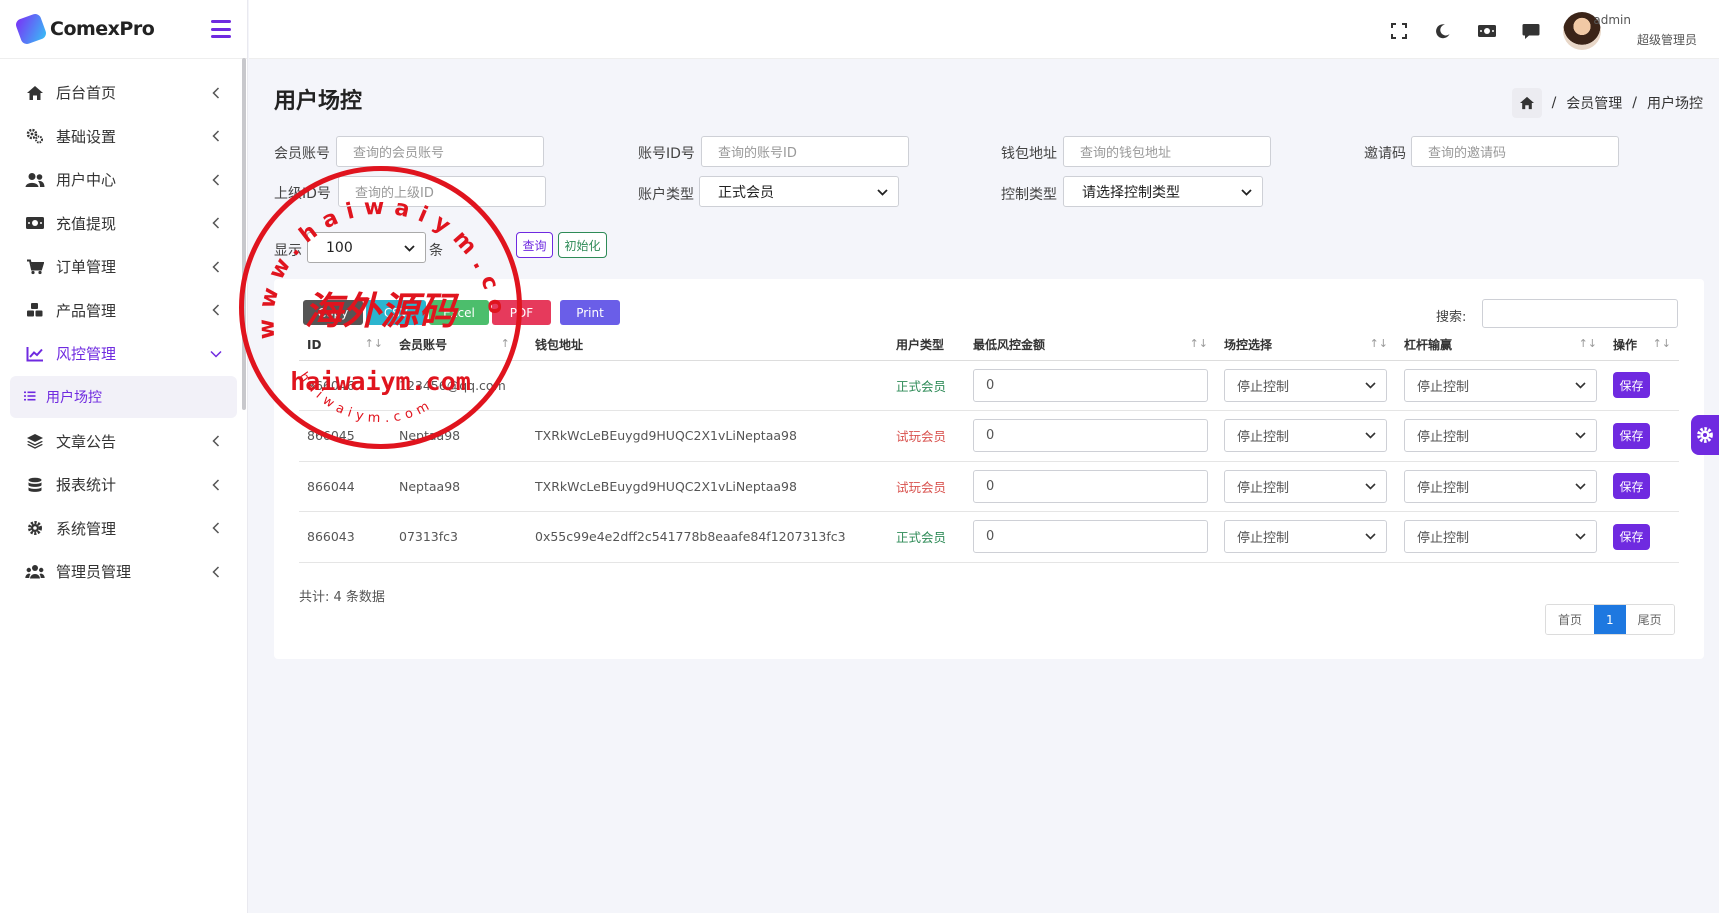  I want to click on col-header-leverage: 杠杆输赢 ↑↓, so click(1500, 345).